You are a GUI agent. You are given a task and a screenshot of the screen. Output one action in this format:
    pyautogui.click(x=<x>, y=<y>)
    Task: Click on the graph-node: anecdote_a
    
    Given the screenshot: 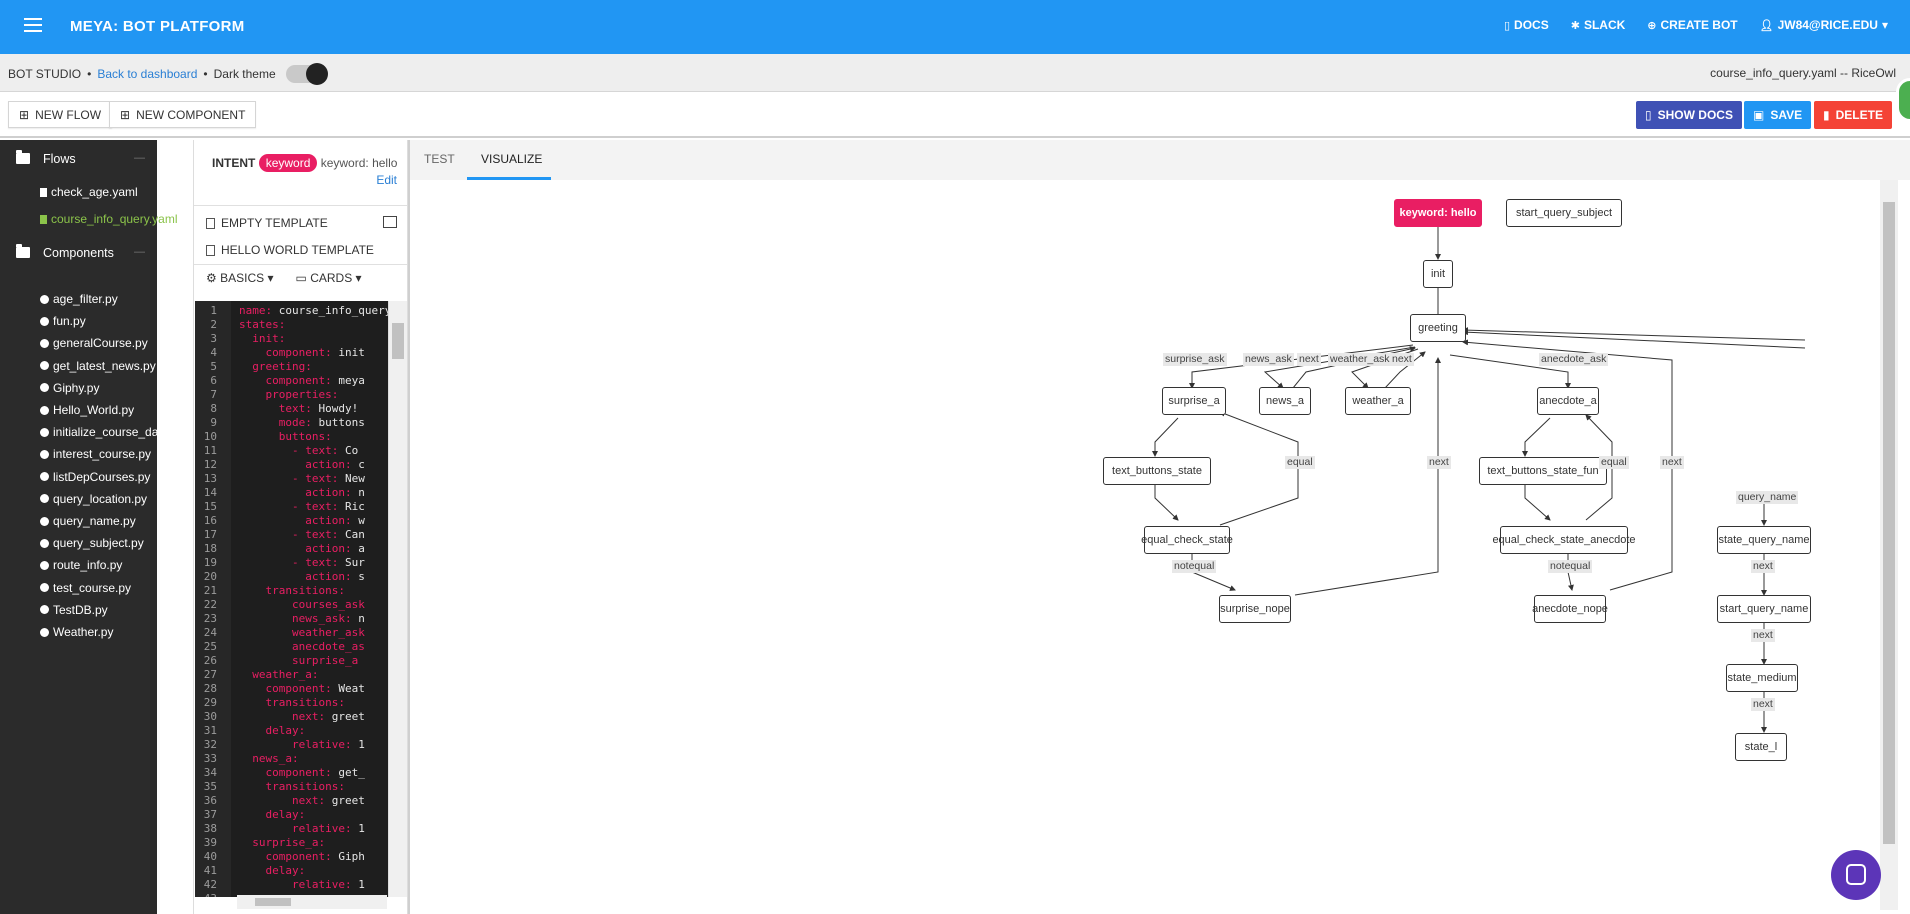 What is the action you would take?
    pyautogui.click(x=1568, y=401)
    